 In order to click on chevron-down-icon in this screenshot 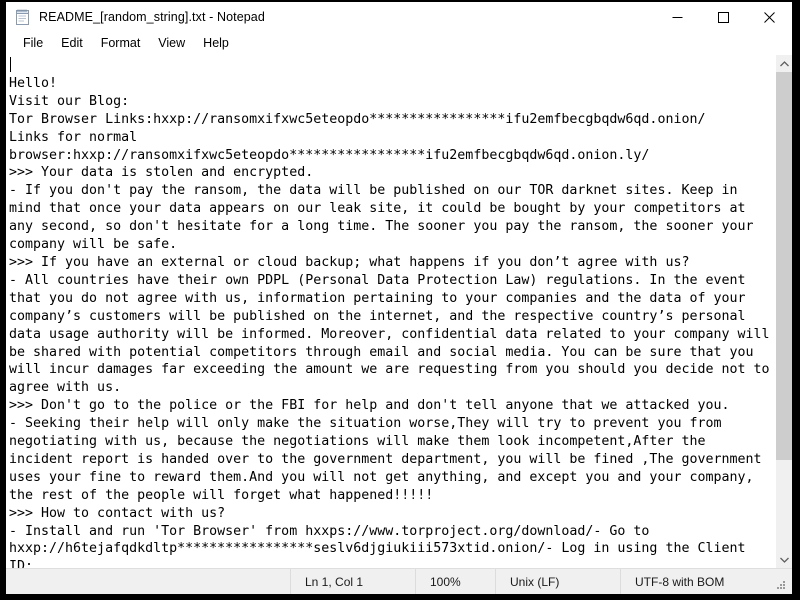, I will do `click(784, 560)`.